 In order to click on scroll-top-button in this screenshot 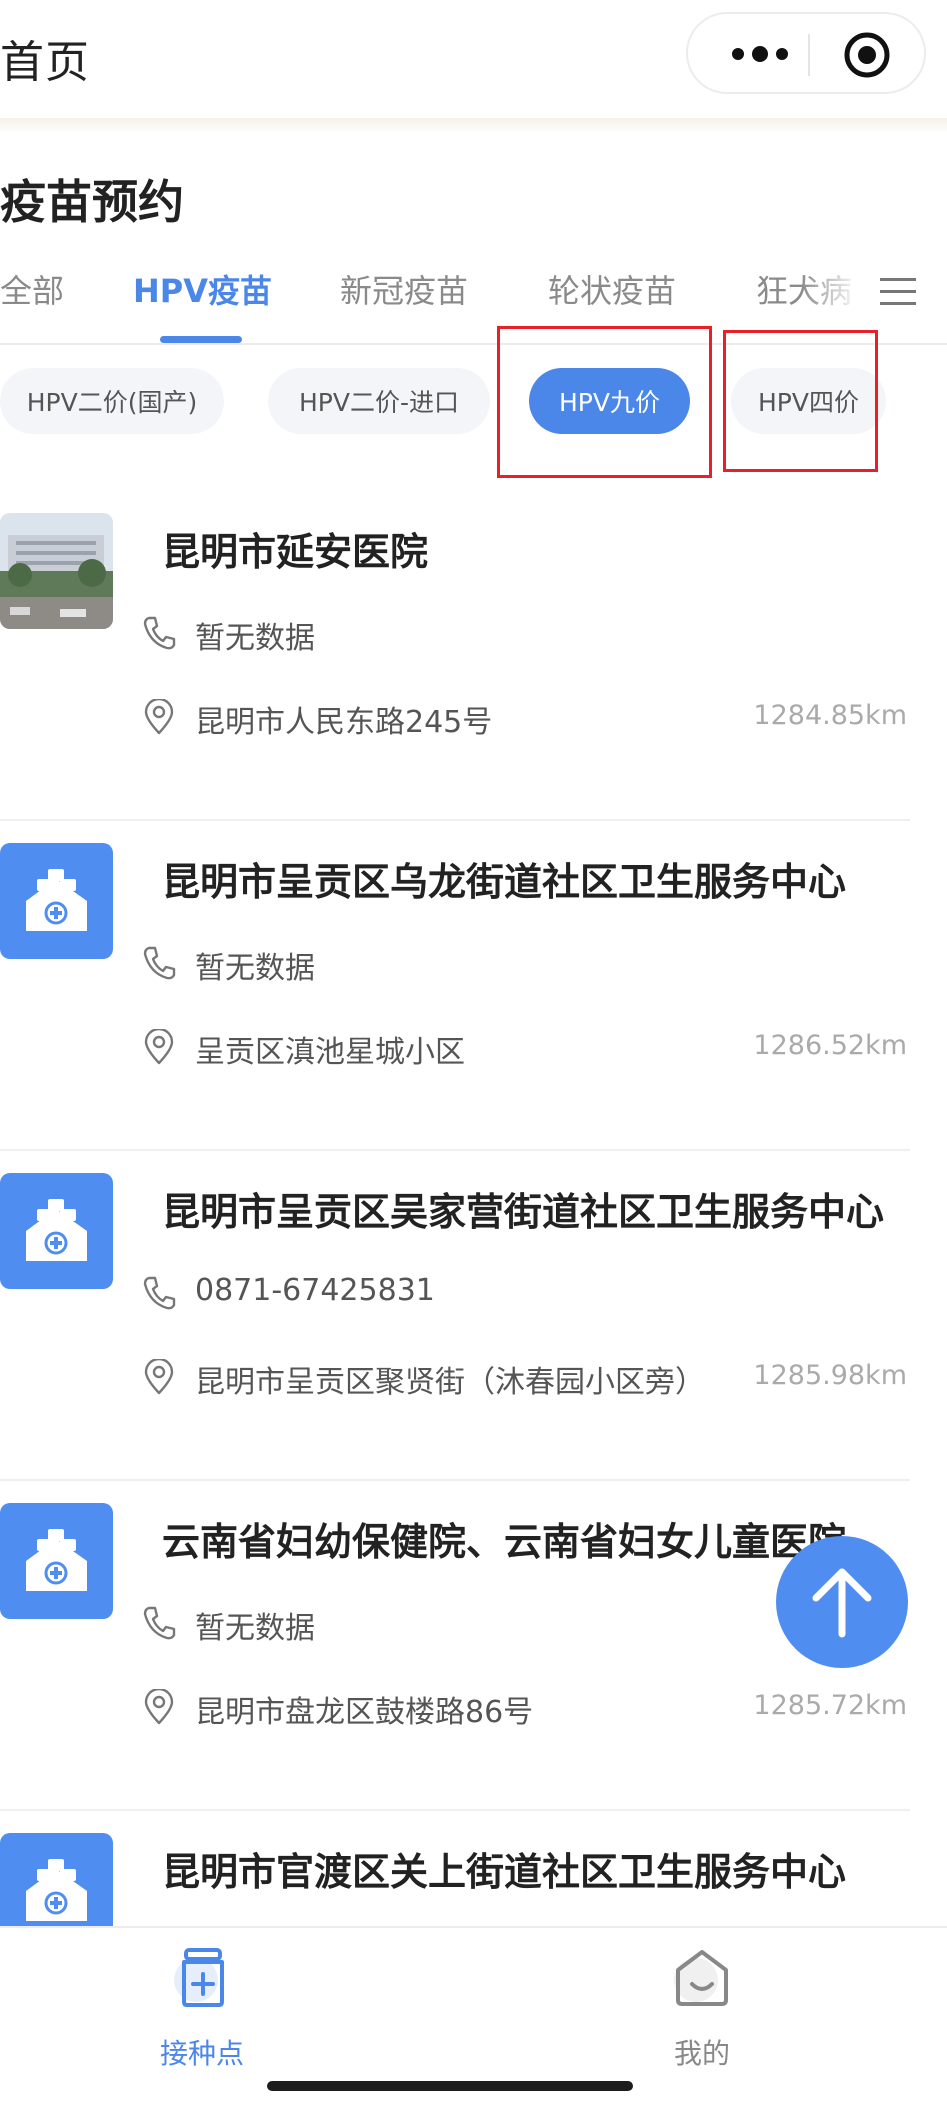, I will do `click(842, 1602)`.